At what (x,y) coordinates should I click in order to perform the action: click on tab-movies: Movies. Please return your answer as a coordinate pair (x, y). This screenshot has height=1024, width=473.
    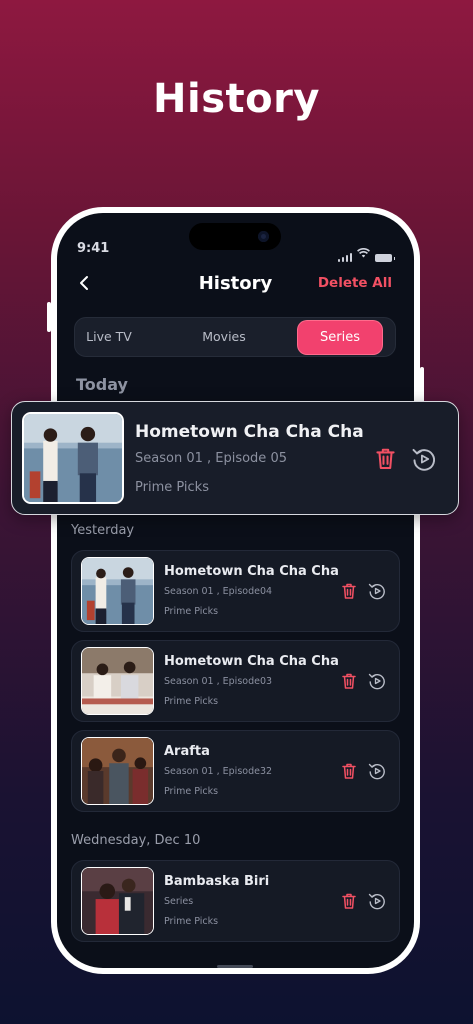
    Looking at the image, I should click on (224, 337).